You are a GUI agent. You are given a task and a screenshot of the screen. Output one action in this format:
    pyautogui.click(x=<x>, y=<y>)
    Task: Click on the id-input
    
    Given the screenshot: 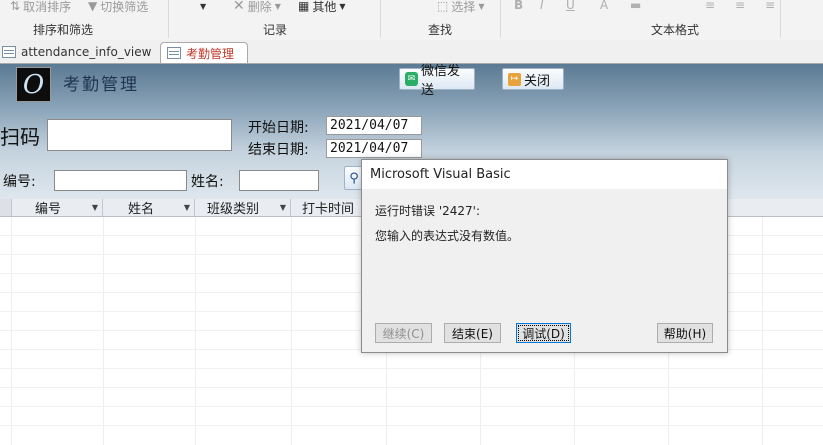 What is the action you would take?
    pyautogui.click(x=120, y=180)
    